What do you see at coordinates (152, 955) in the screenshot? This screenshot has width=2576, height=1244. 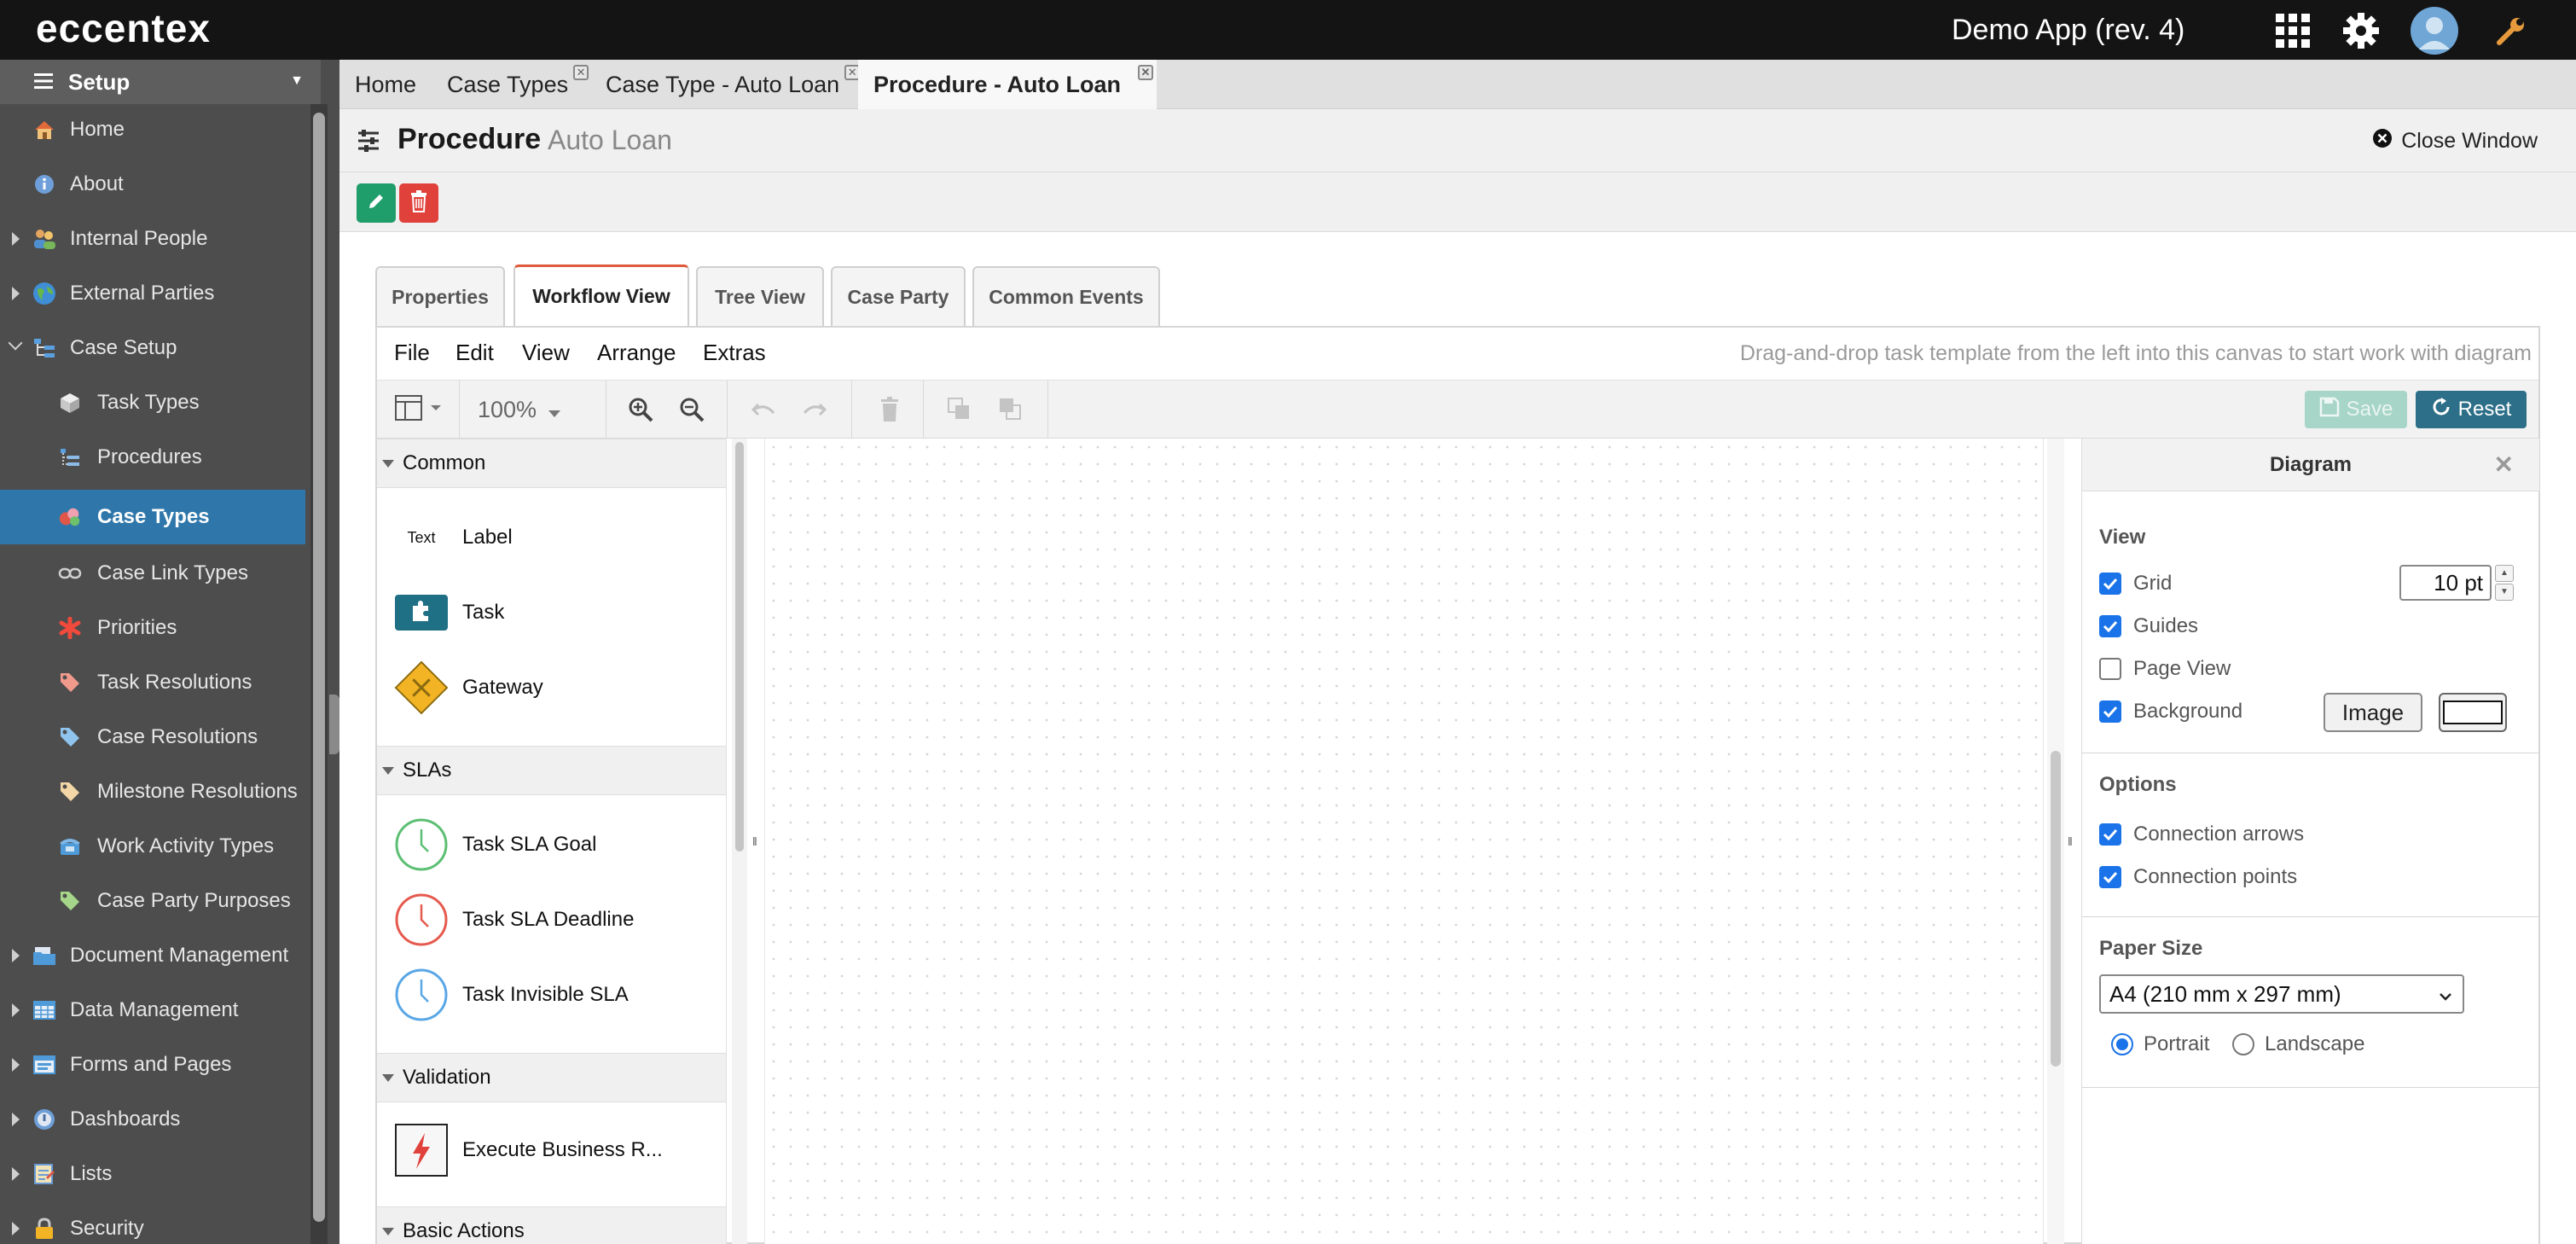 I see `sidebar-item-document-management: Document Management` at bounding box center [152, 955].